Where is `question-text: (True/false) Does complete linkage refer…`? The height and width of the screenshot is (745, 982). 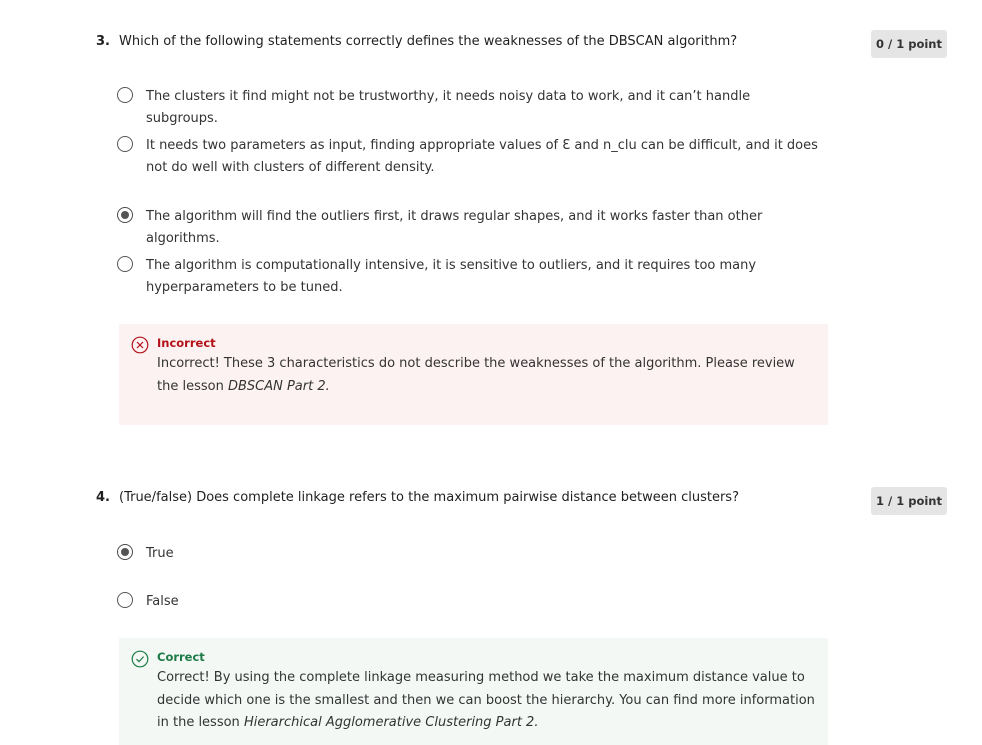
question-text: (True/false) Does complete linkage refer… is located at coordinates (429, 497).